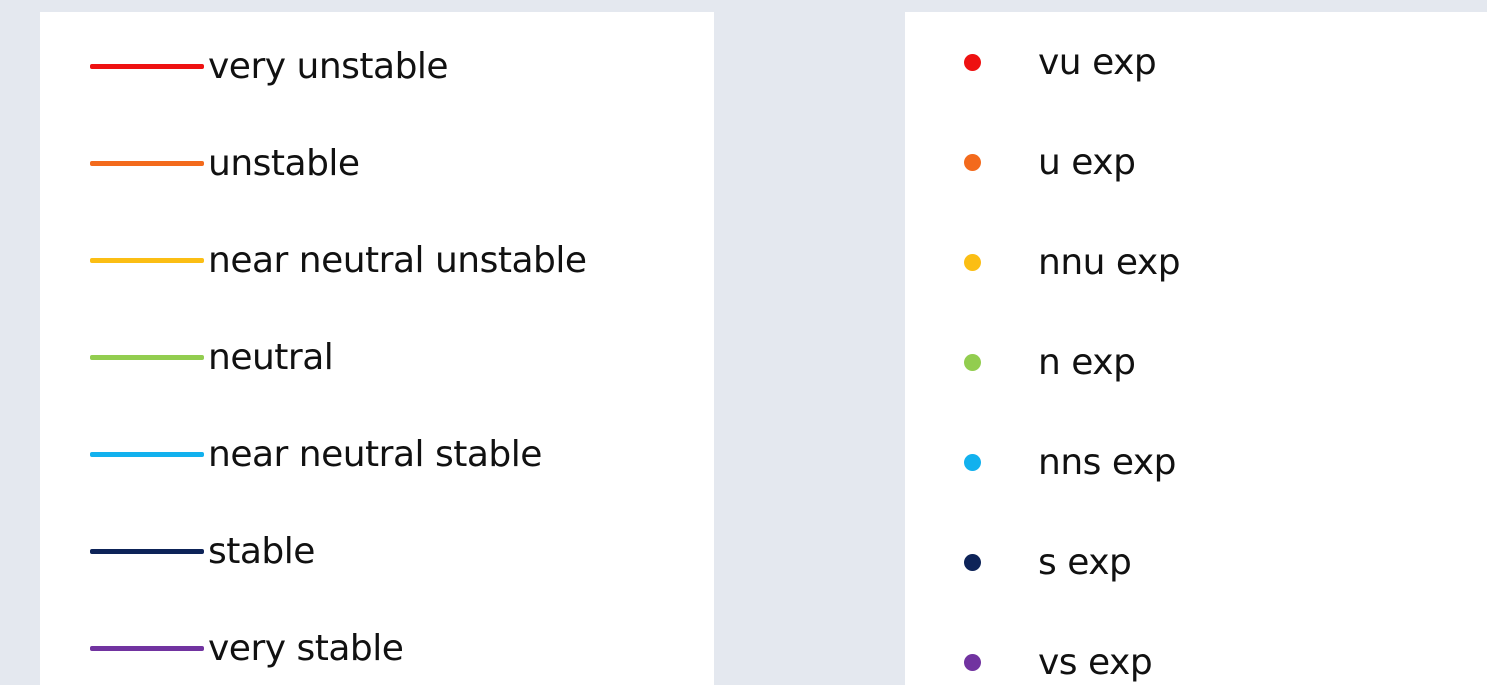  Describe the element at coordinates (1087, 362) in the screenshot. I see `marker-legend-label: n exp` at that location.